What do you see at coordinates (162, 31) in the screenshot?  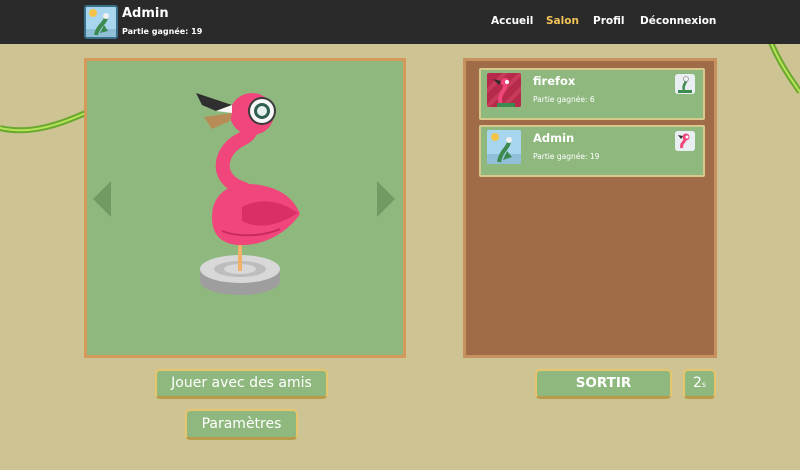 I see `user-games-won: Partie gagnée: 19` at bounding box center [162, 31].